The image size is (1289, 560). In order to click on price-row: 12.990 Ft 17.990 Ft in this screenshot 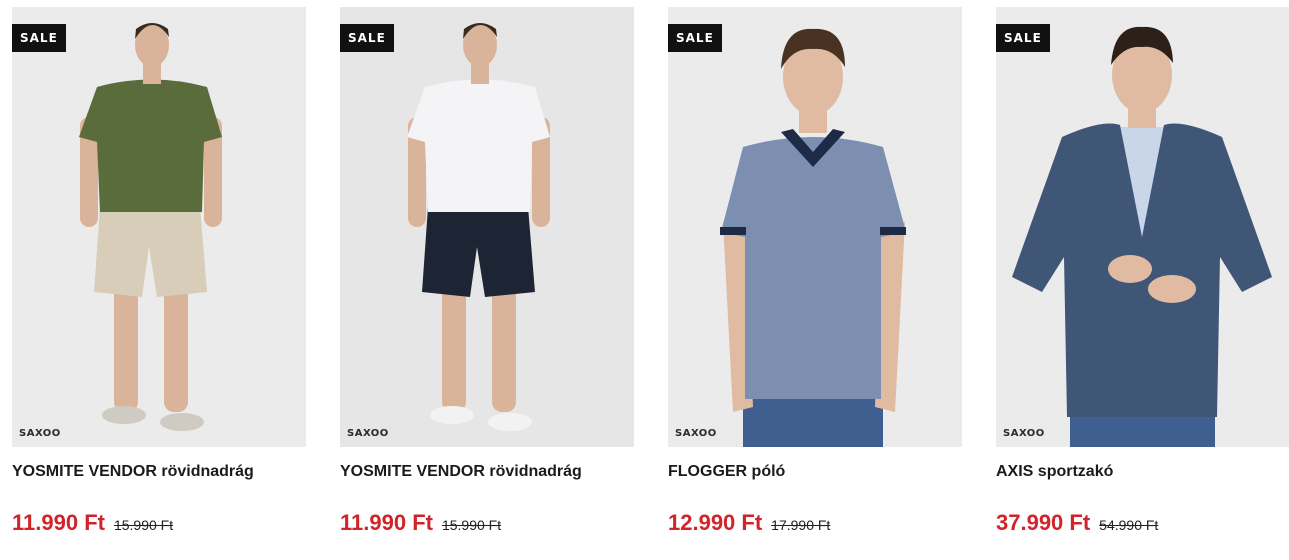, I will do `click(815, 523)`.